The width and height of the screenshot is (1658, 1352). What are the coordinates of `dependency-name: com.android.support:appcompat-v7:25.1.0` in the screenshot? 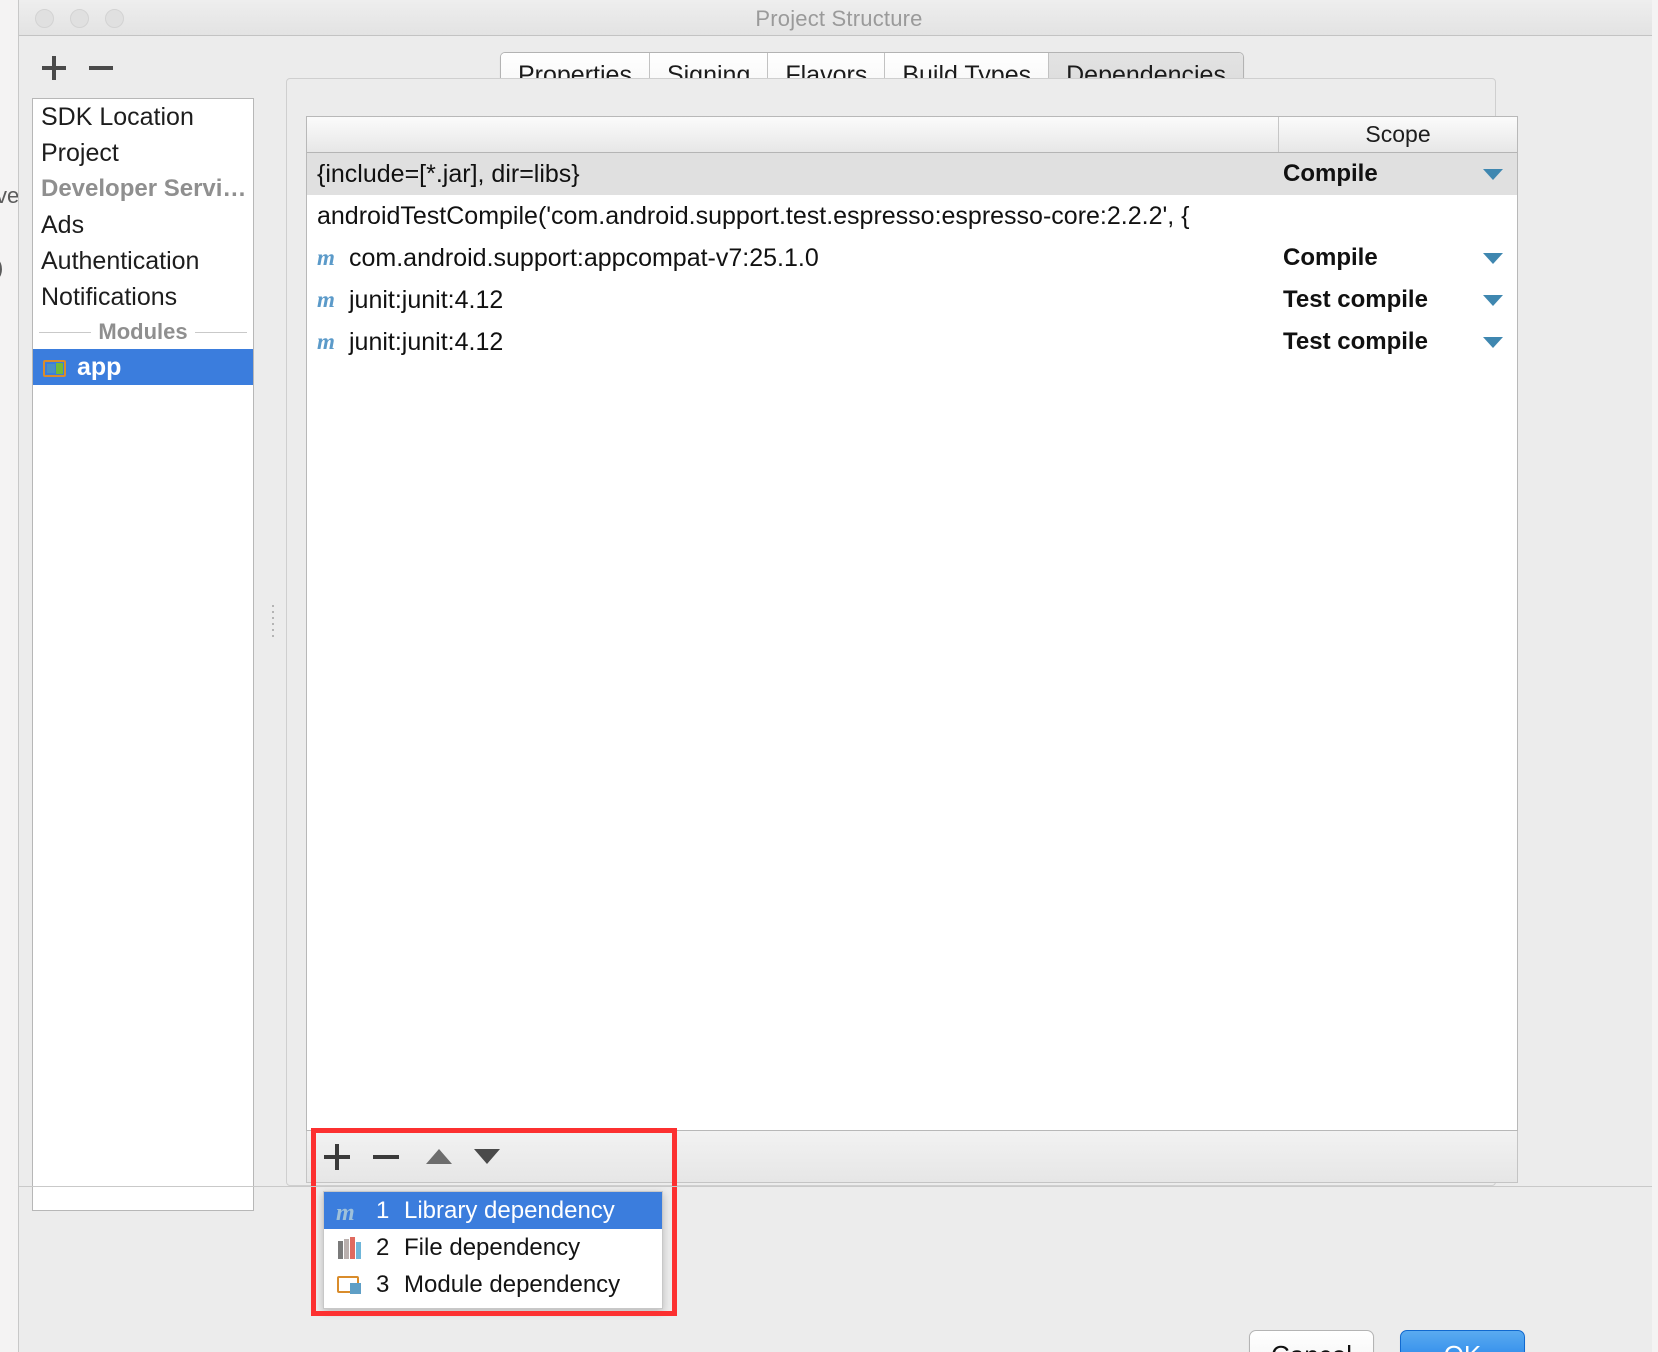 It's located at (584, 257).